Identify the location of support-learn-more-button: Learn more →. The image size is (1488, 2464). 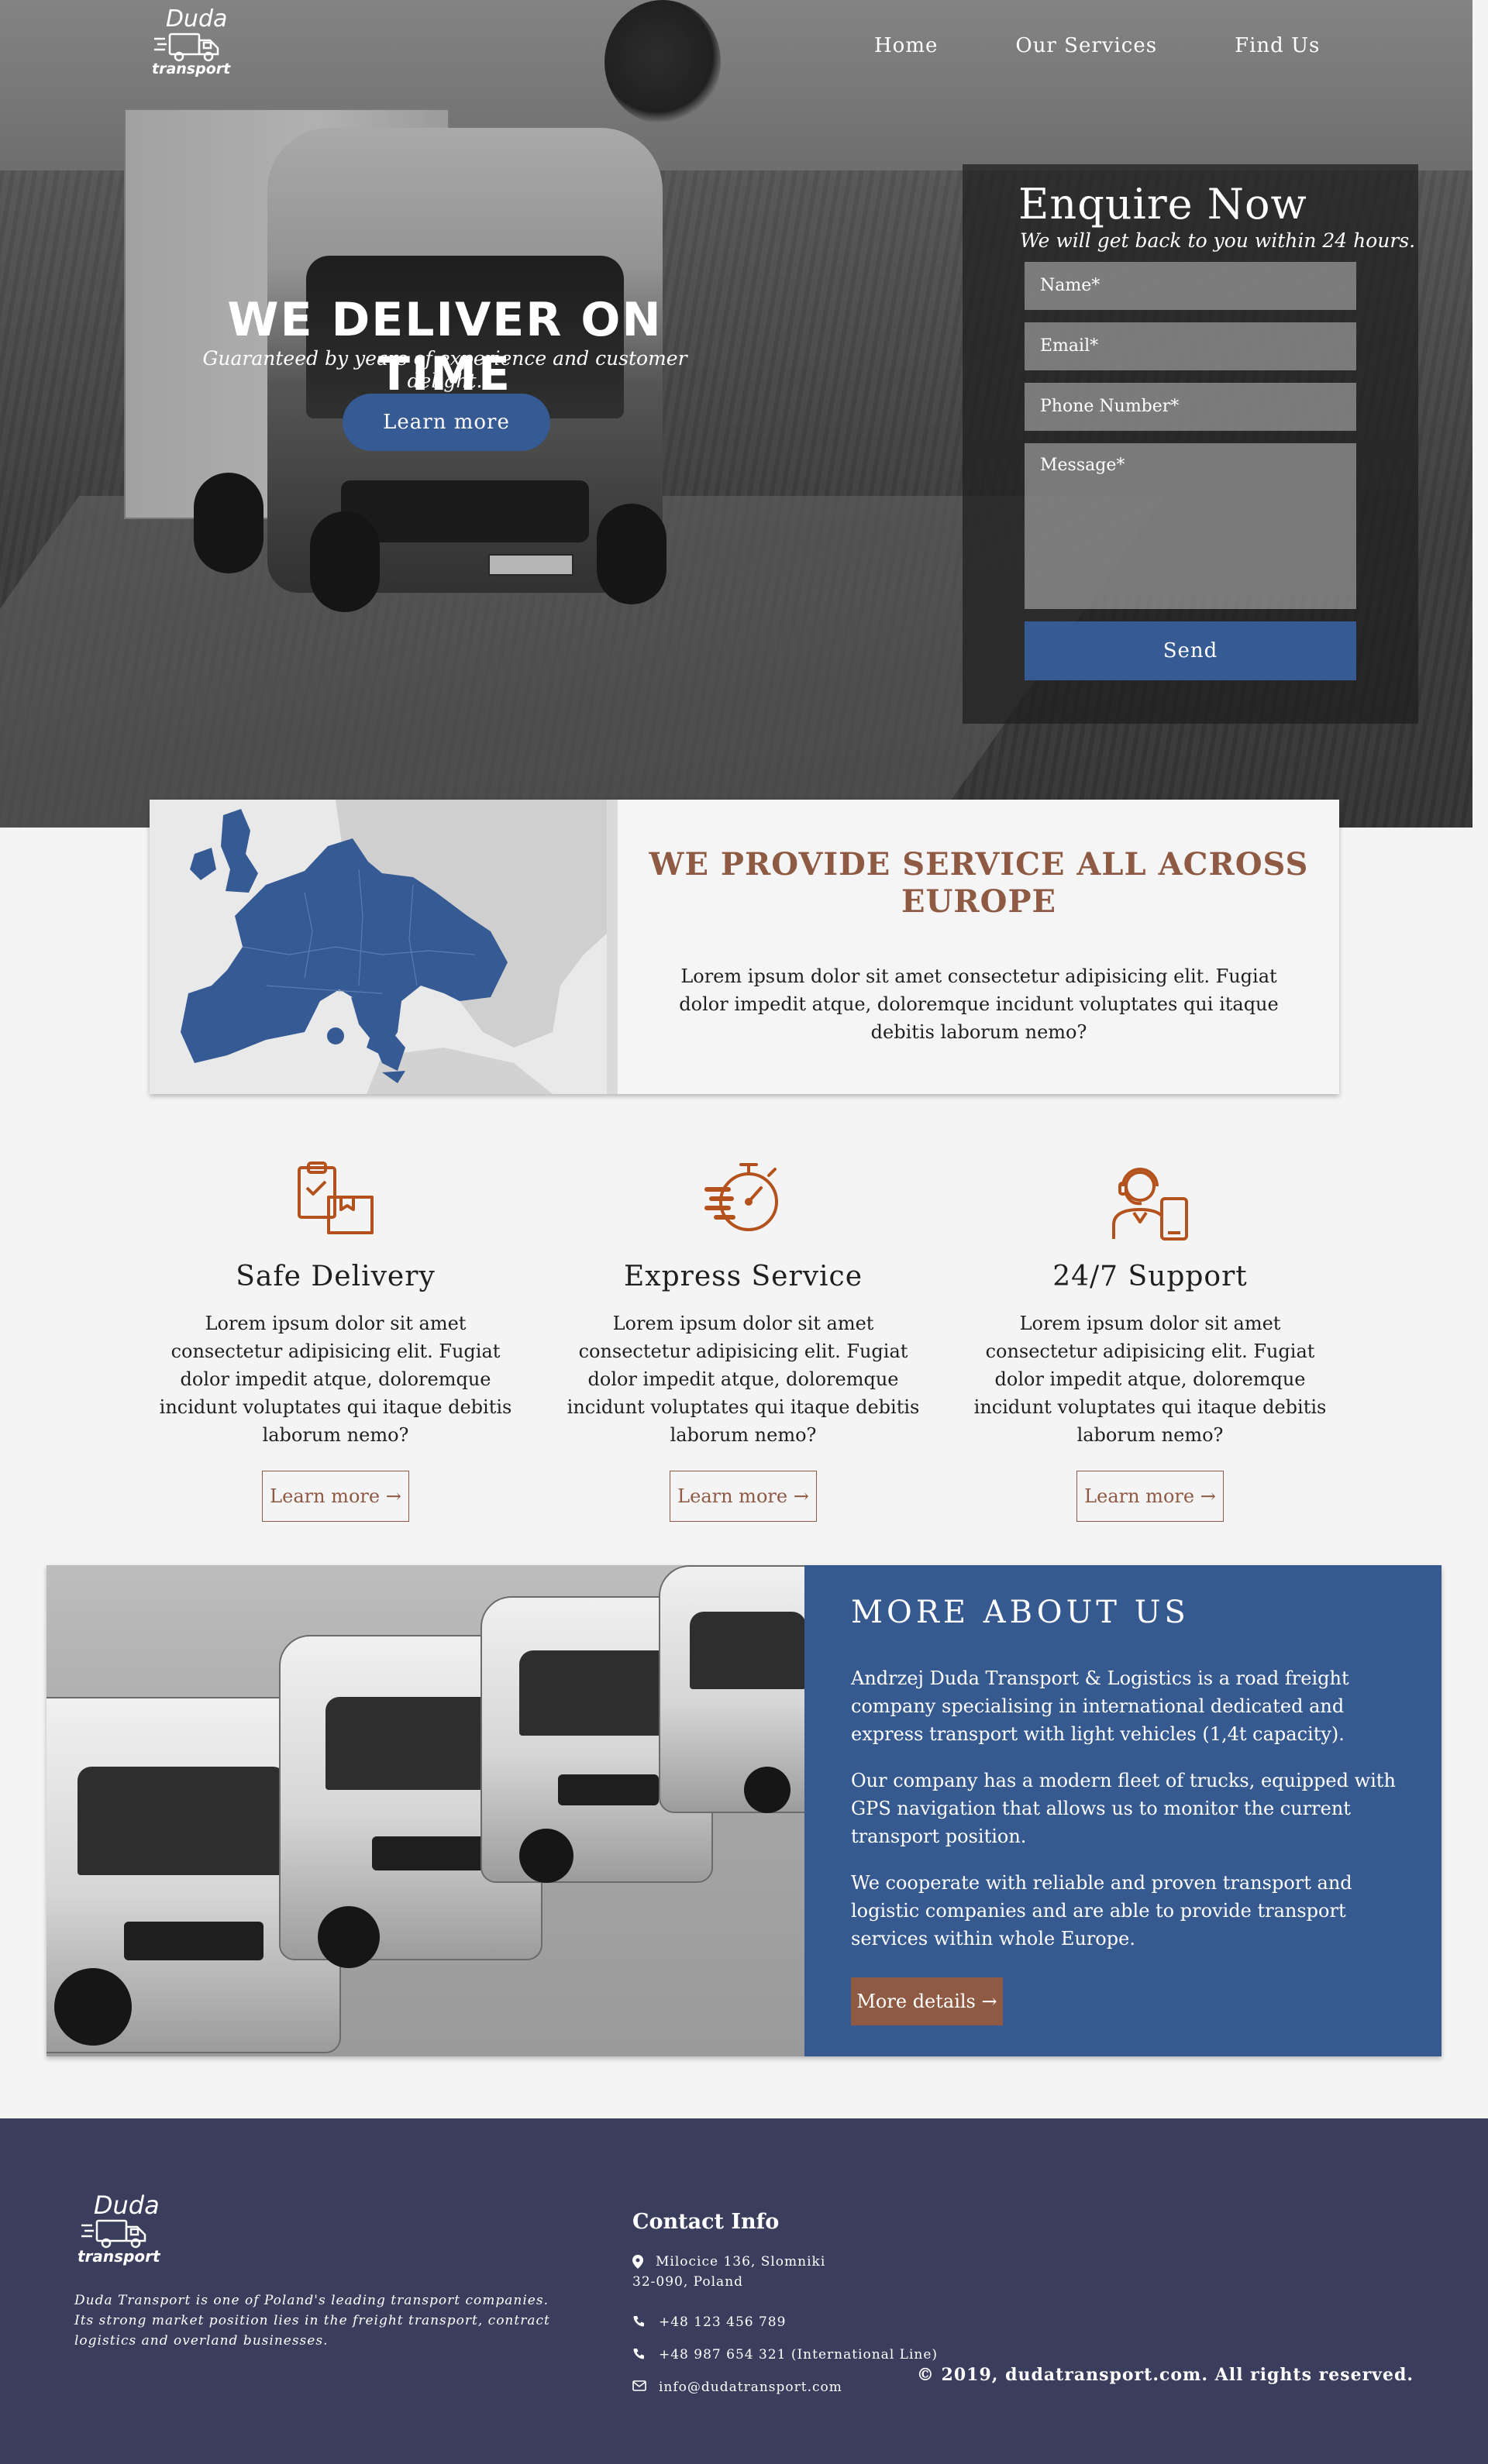
(1150, 1496).